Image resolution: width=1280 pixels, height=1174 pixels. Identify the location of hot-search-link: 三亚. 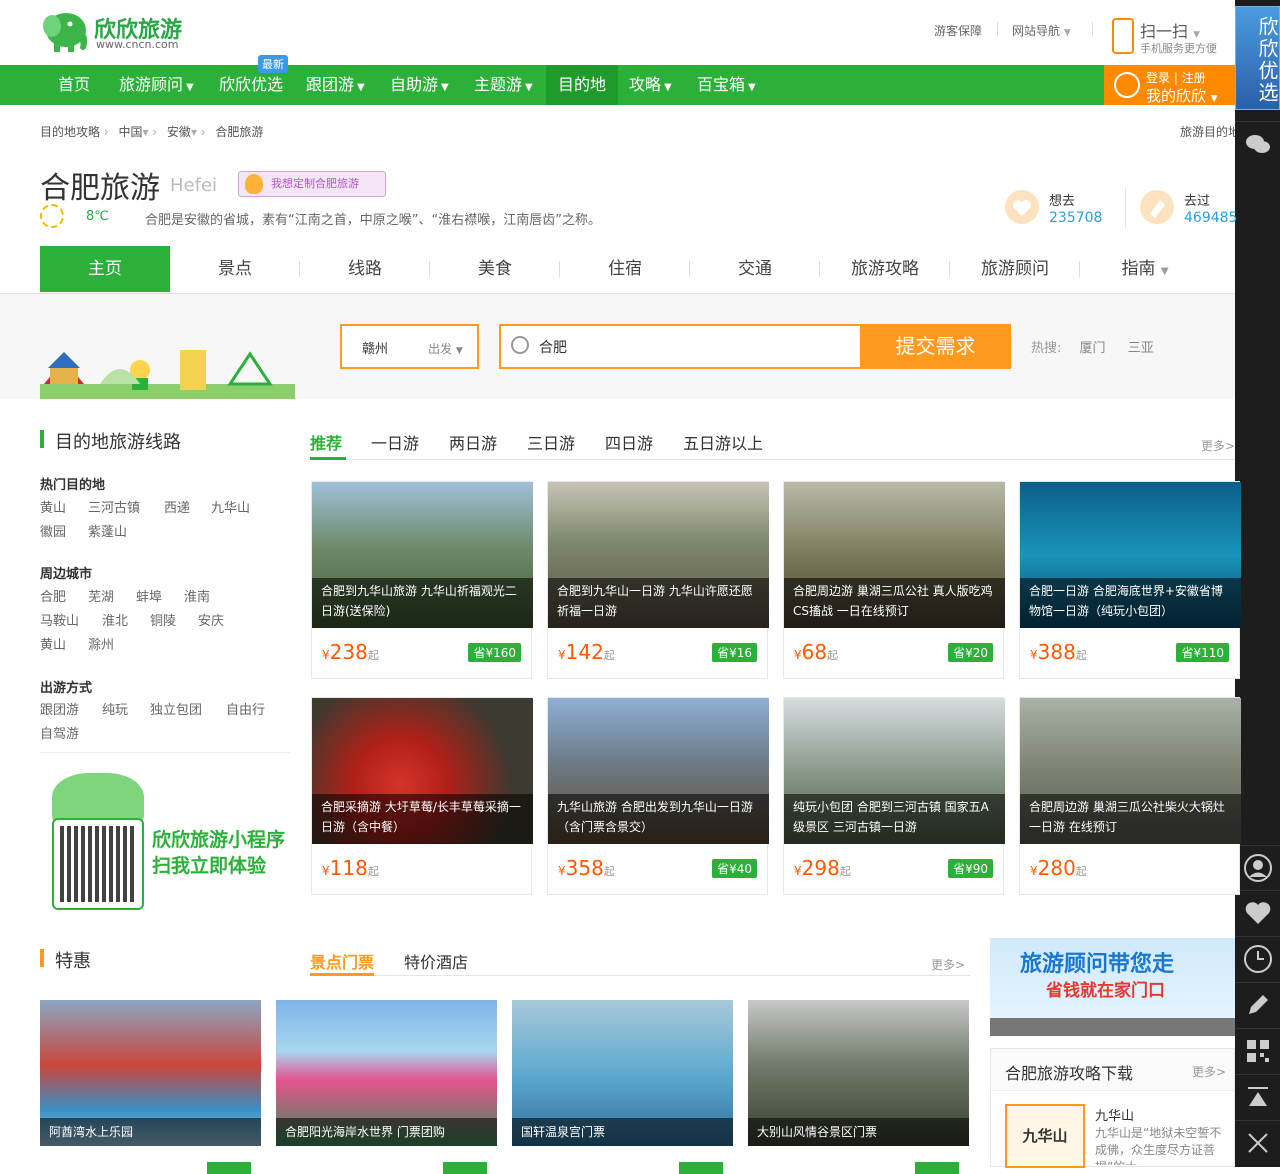
(1141, 348).